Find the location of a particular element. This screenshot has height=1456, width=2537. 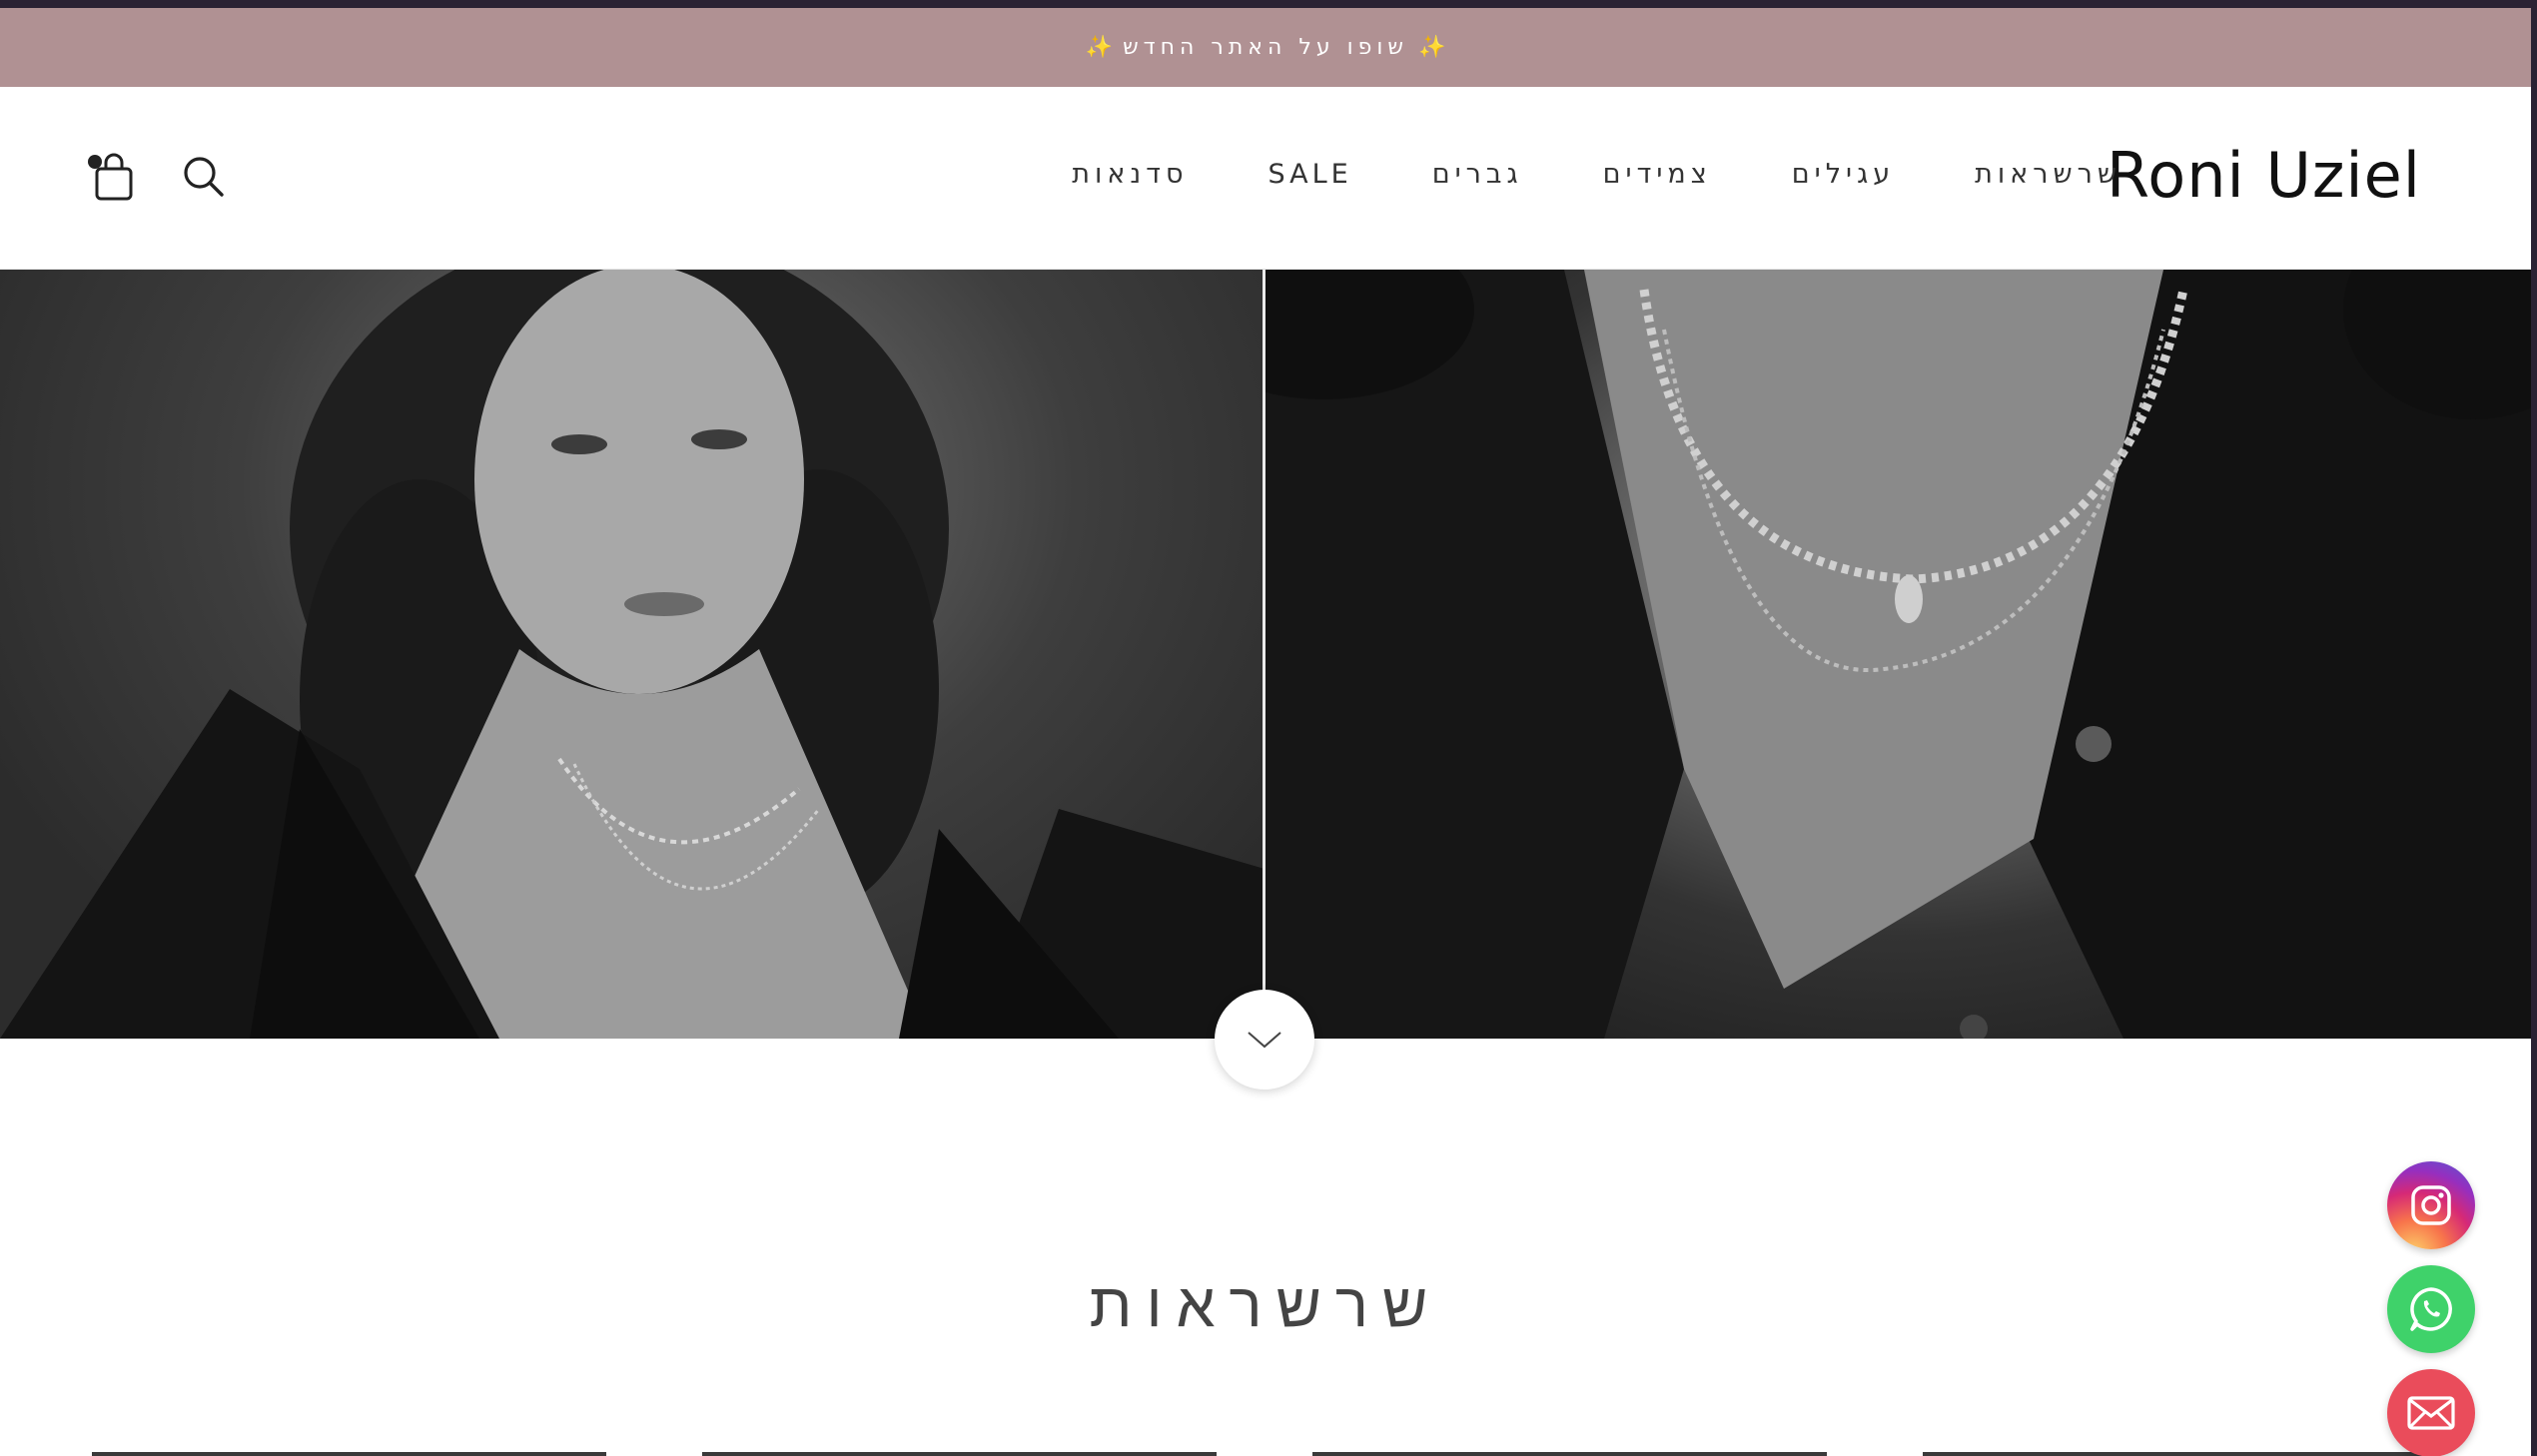

mail-icon is located at coordinates (2431, 1413).